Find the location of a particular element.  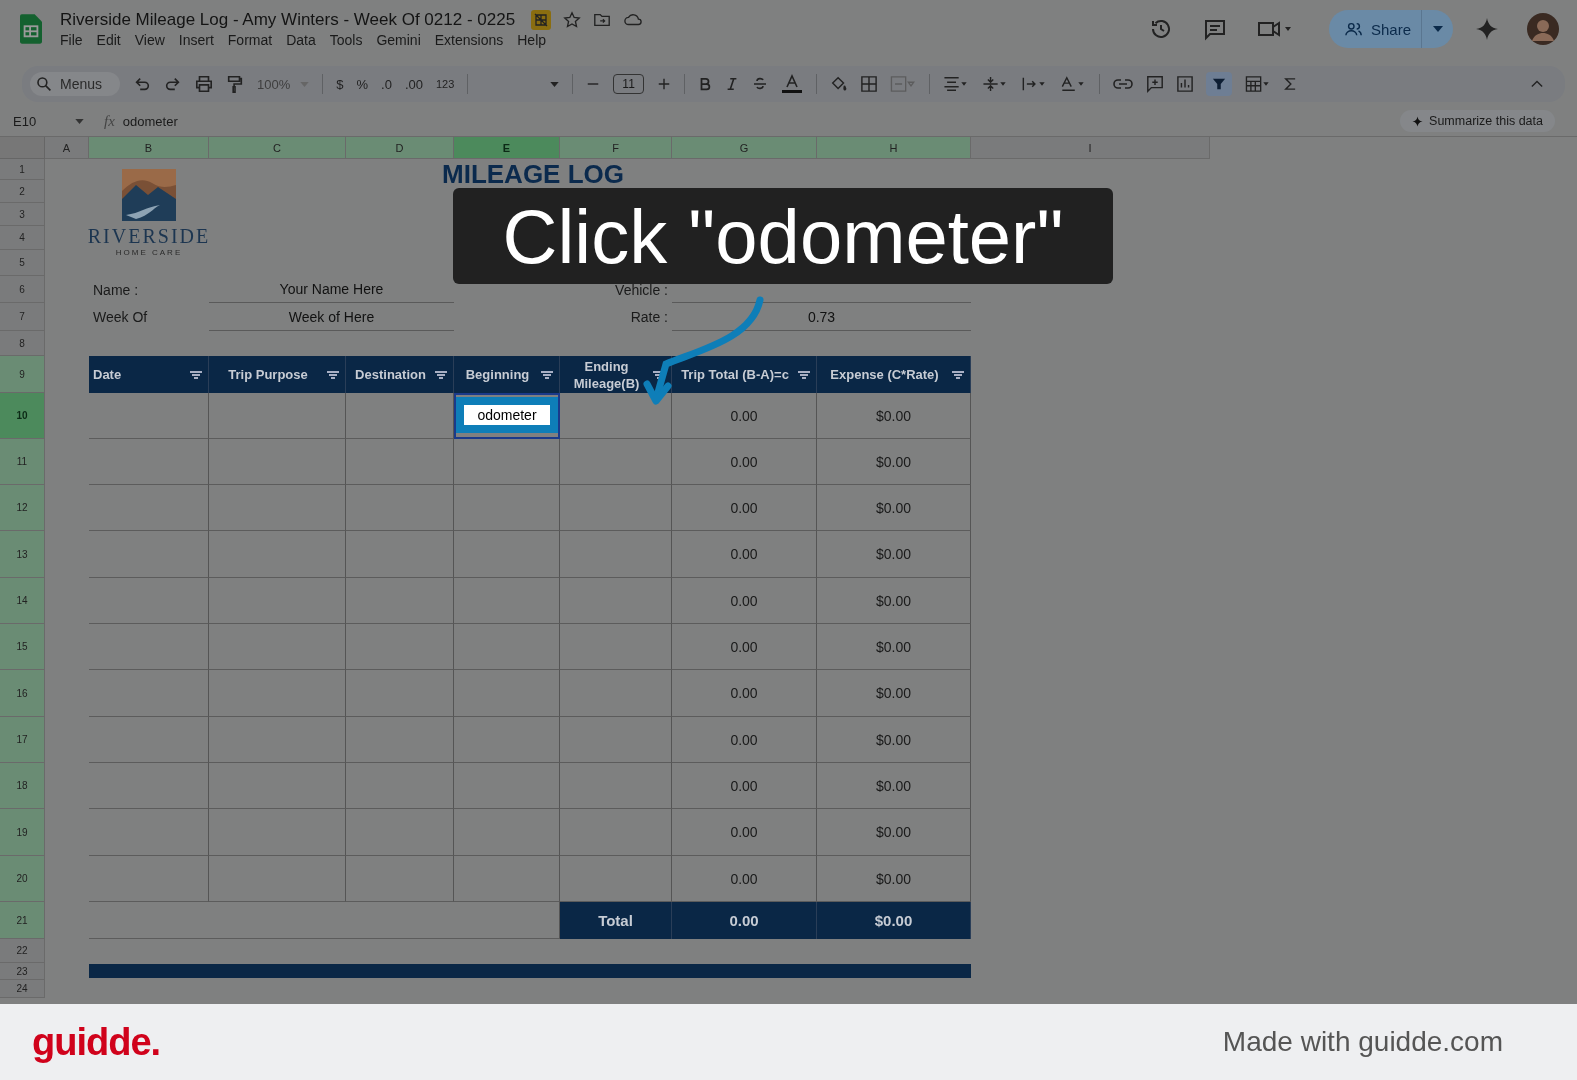

column-heading: Date is located at coordinates (149, 374).